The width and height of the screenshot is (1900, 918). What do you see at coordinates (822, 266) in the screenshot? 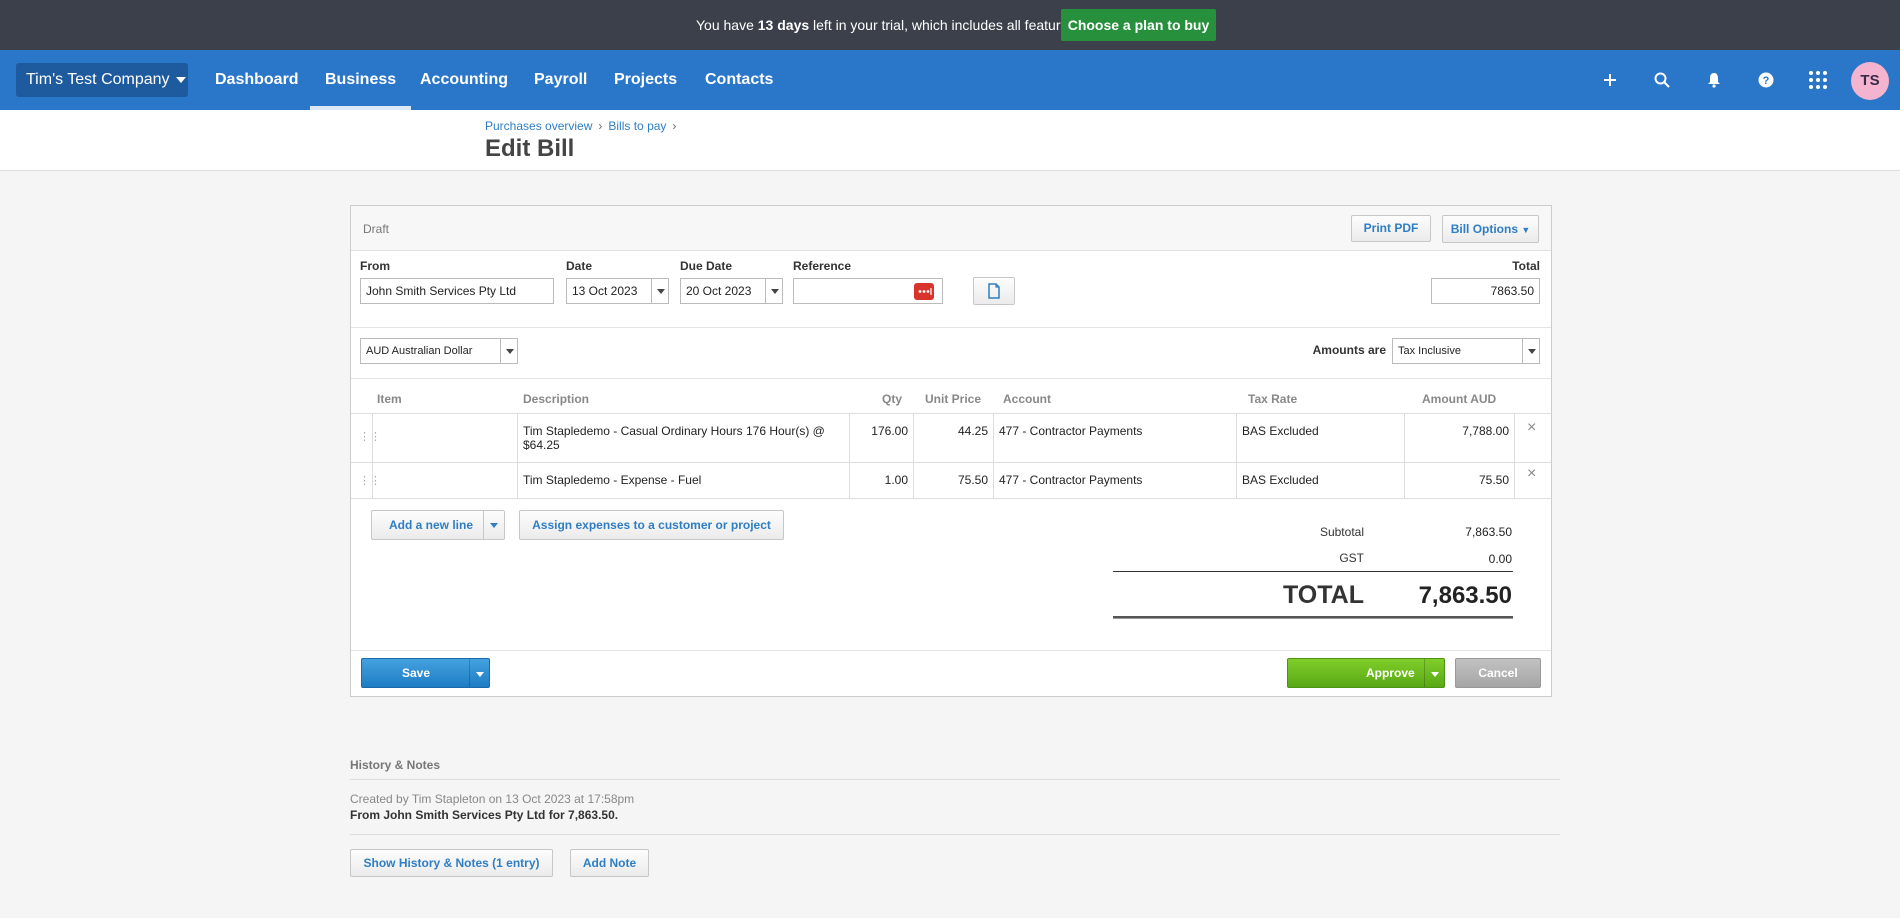
I see `reference-label: Reference` at bounding box center [822, 266].